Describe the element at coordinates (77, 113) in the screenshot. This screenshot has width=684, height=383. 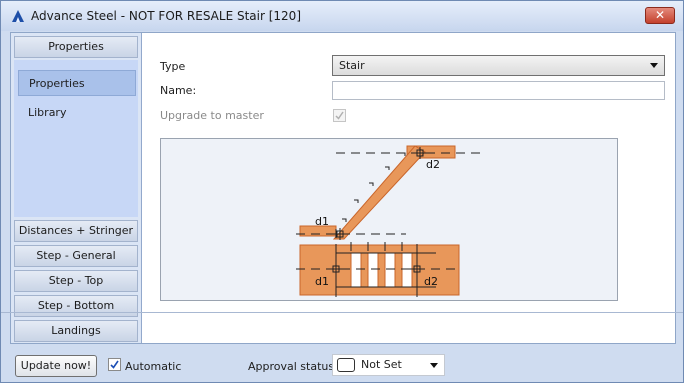
I see `sidebar-item-library: Library` at that location.